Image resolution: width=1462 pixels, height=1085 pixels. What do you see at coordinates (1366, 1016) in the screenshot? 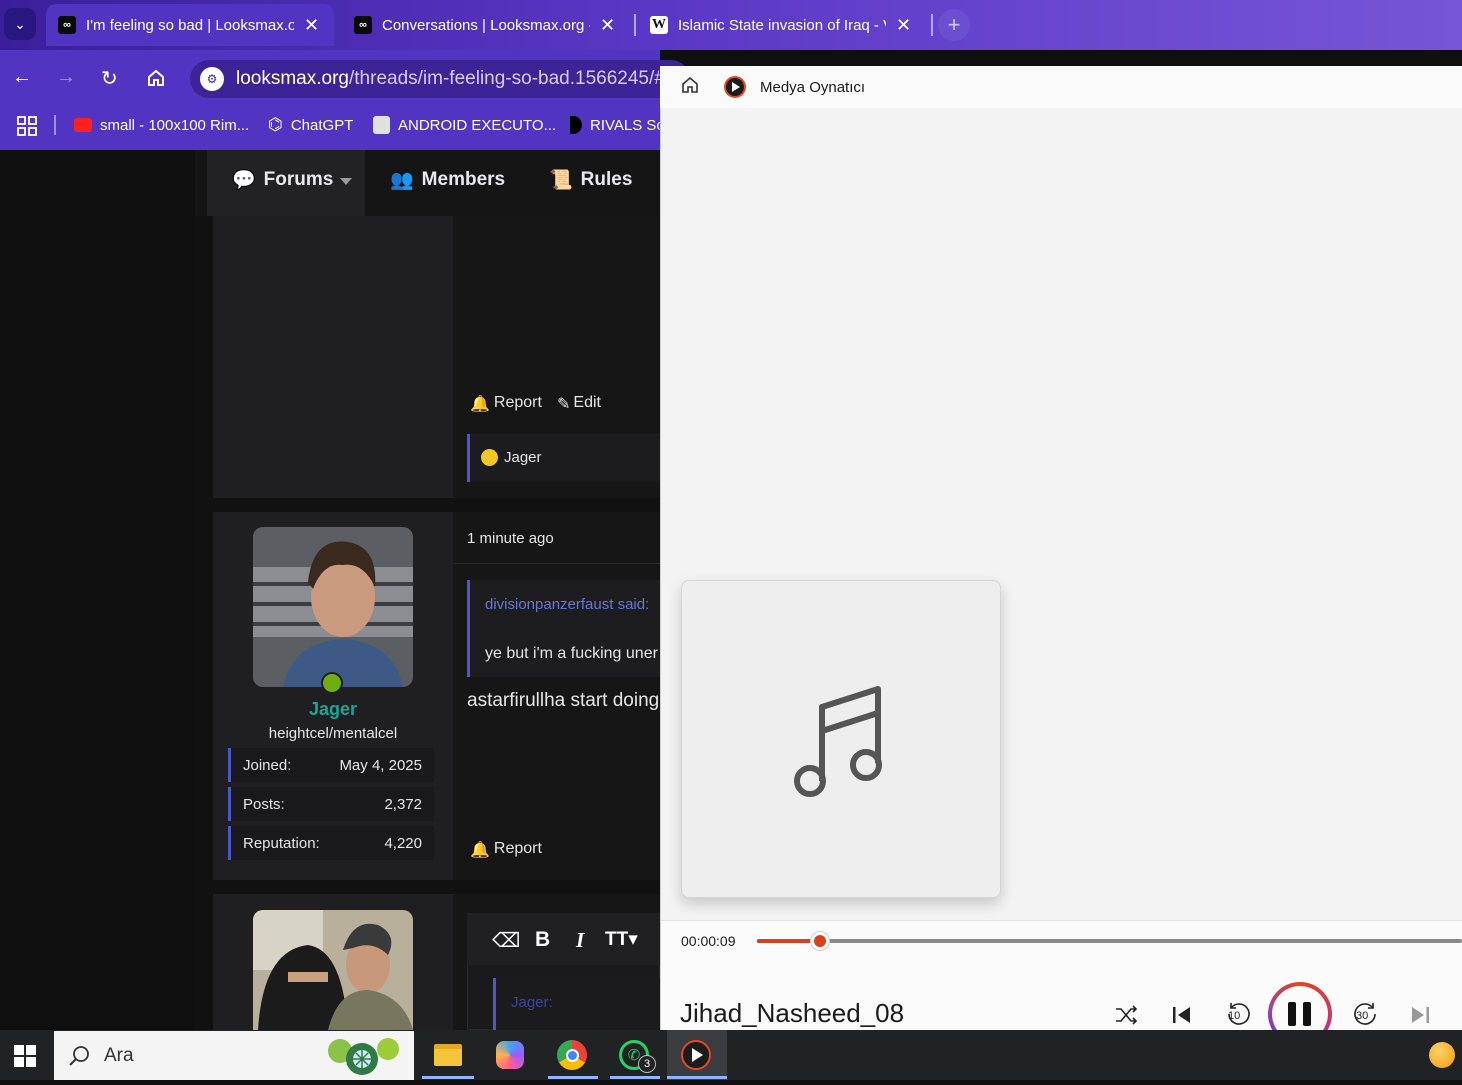
I see `fast-forward-button: 30` at bounding box center [1366, 1016].